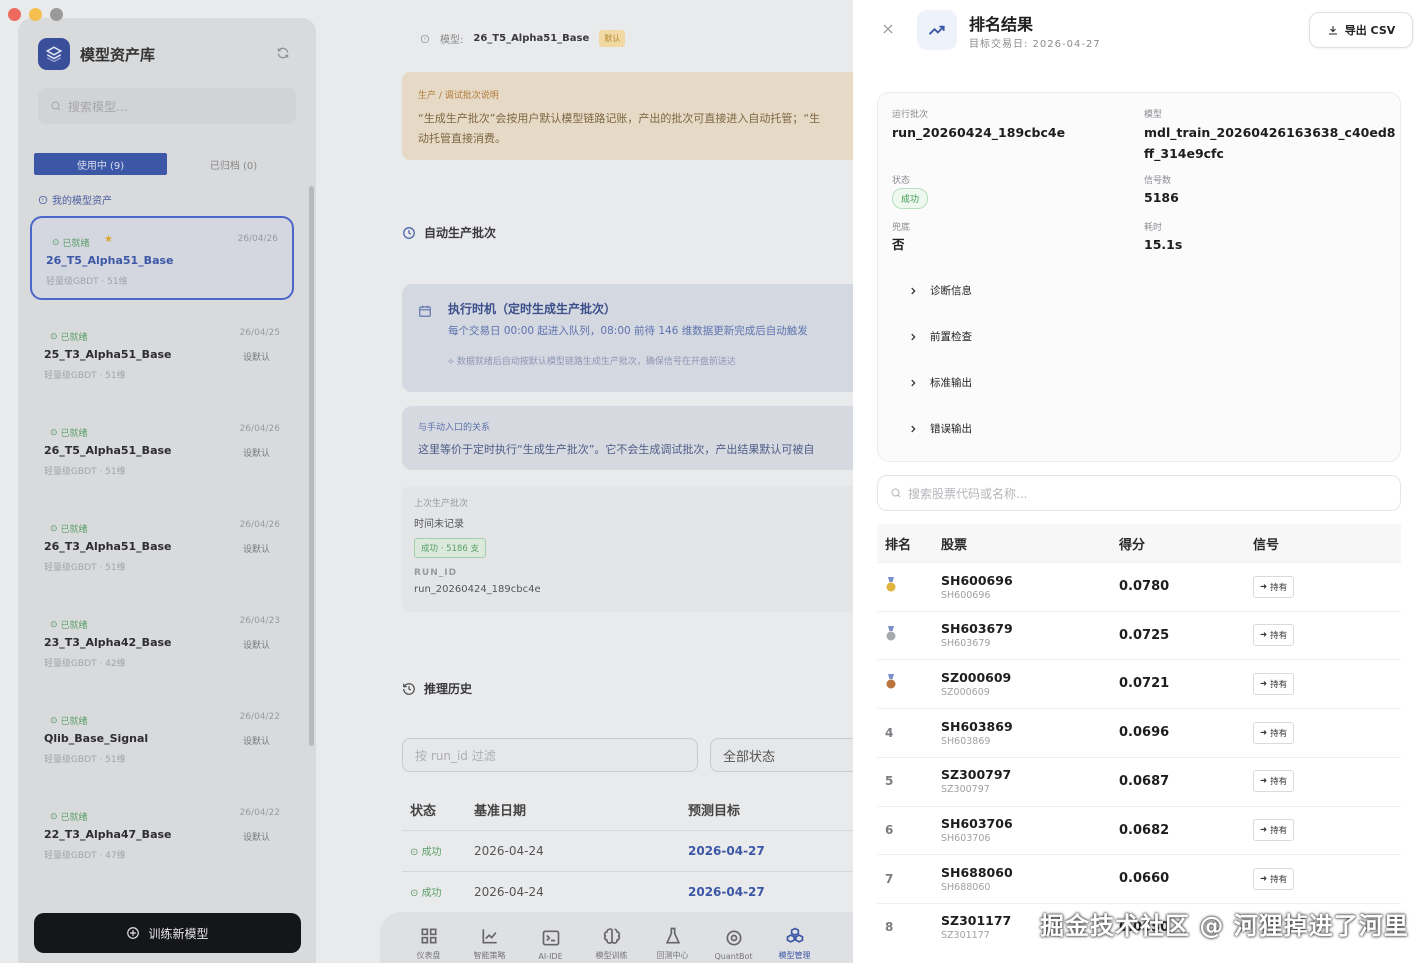 The height and width of the screenshot is (963, 1426). What do you see at coordinates (1139, 683) in the screenshot?
I see `table-row: SZ000609 SZ000609 0.0721 ➜ 持有` at bounding box center [1139, 683].